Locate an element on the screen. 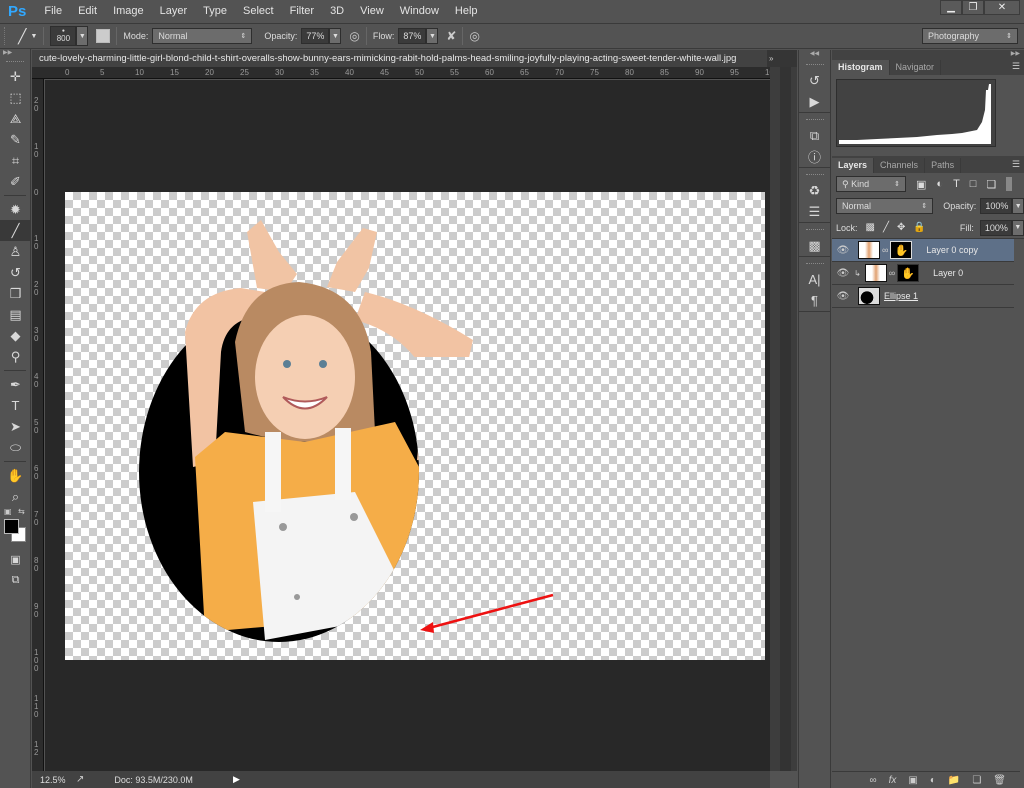  ellipse-tool: ⬭ is located at coordinates (15, 447).